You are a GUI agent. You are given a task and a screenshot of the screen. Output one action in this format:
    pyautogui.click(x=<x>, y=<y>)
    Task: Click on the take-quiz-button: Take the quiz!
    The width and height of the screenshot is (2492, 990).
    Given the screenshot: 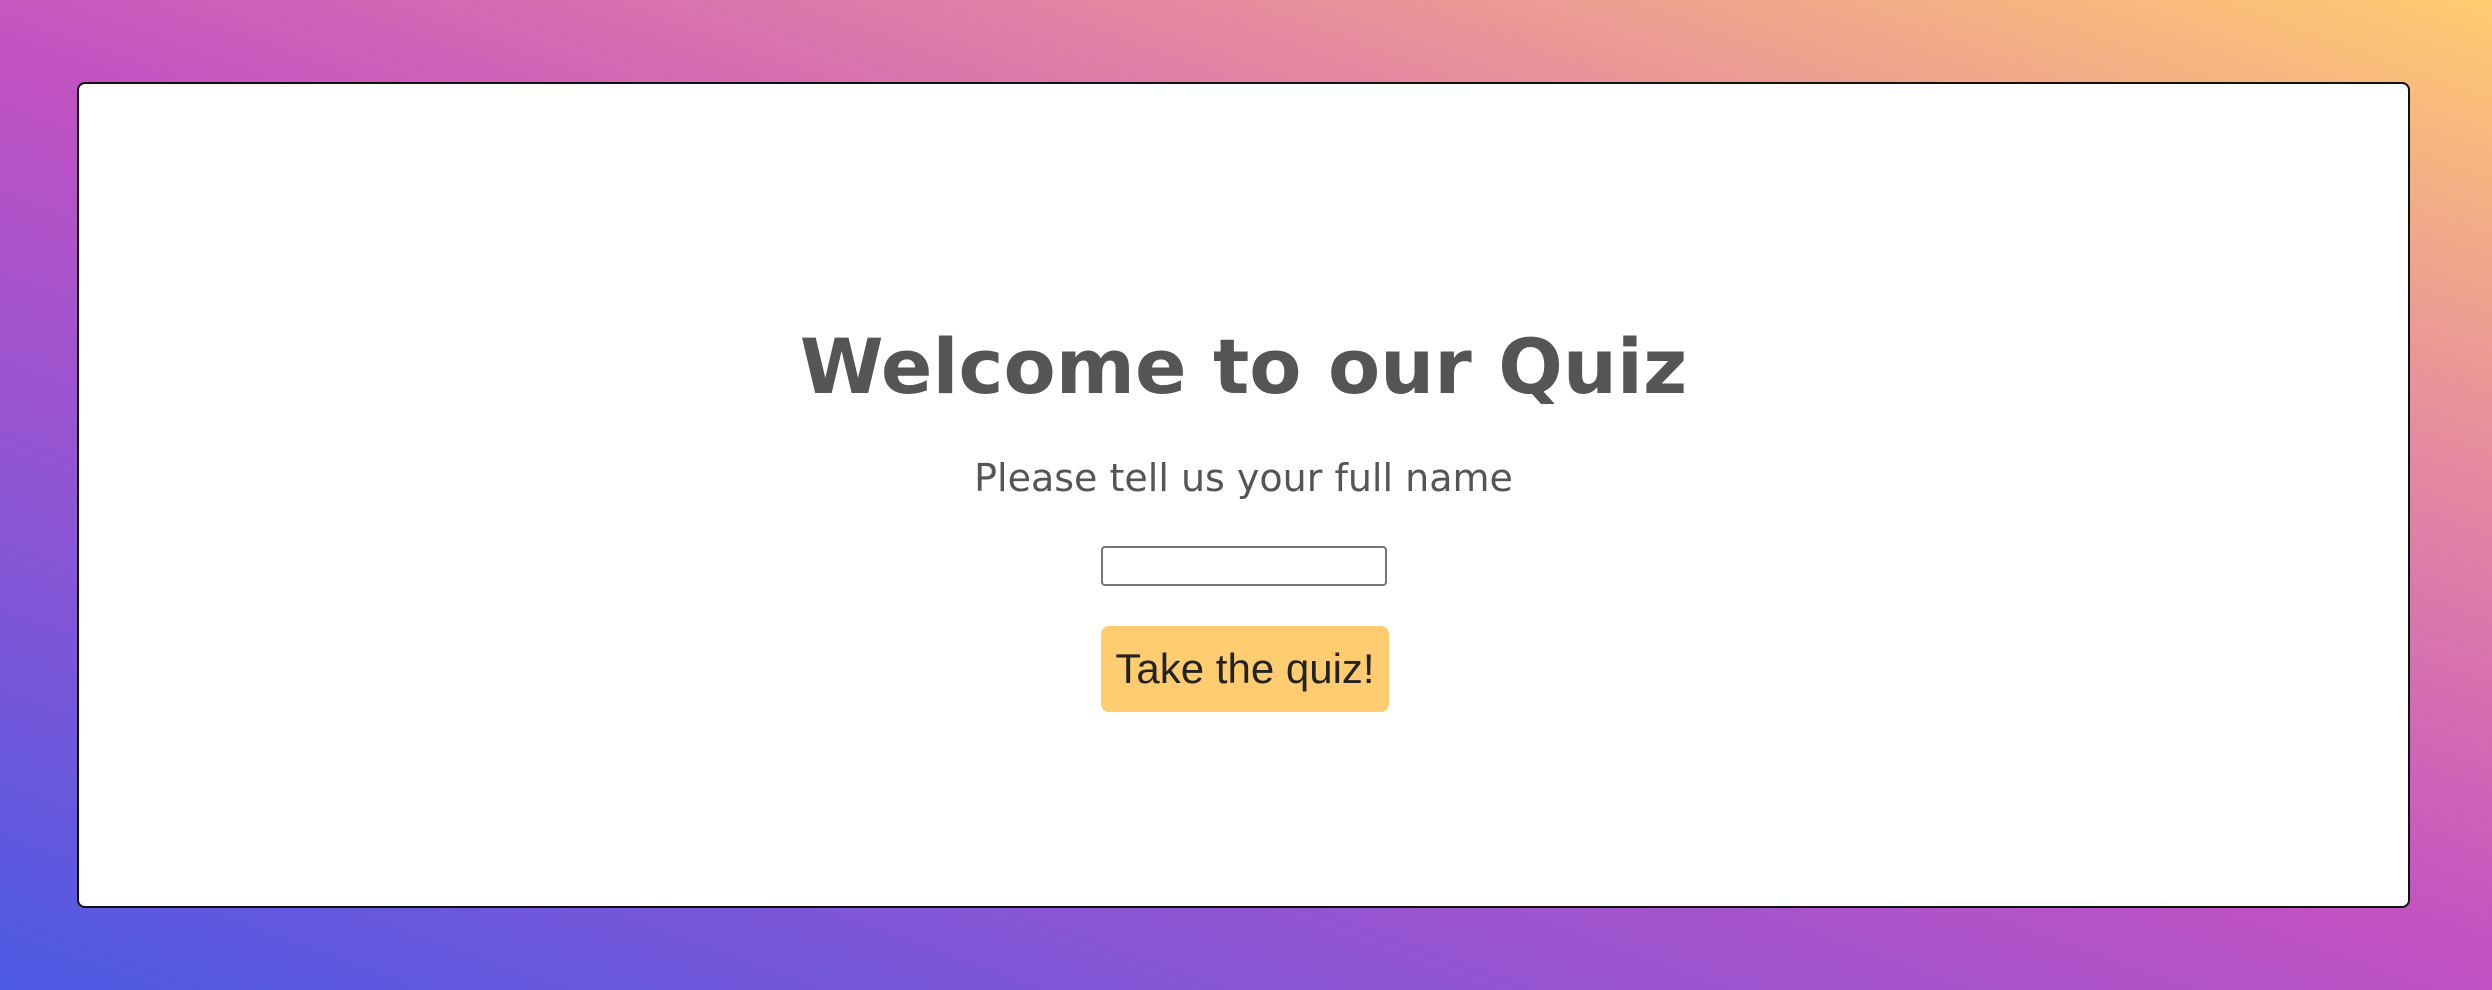 What is the action you would take?
    pyautogui.click(x=1245, y=669)
    